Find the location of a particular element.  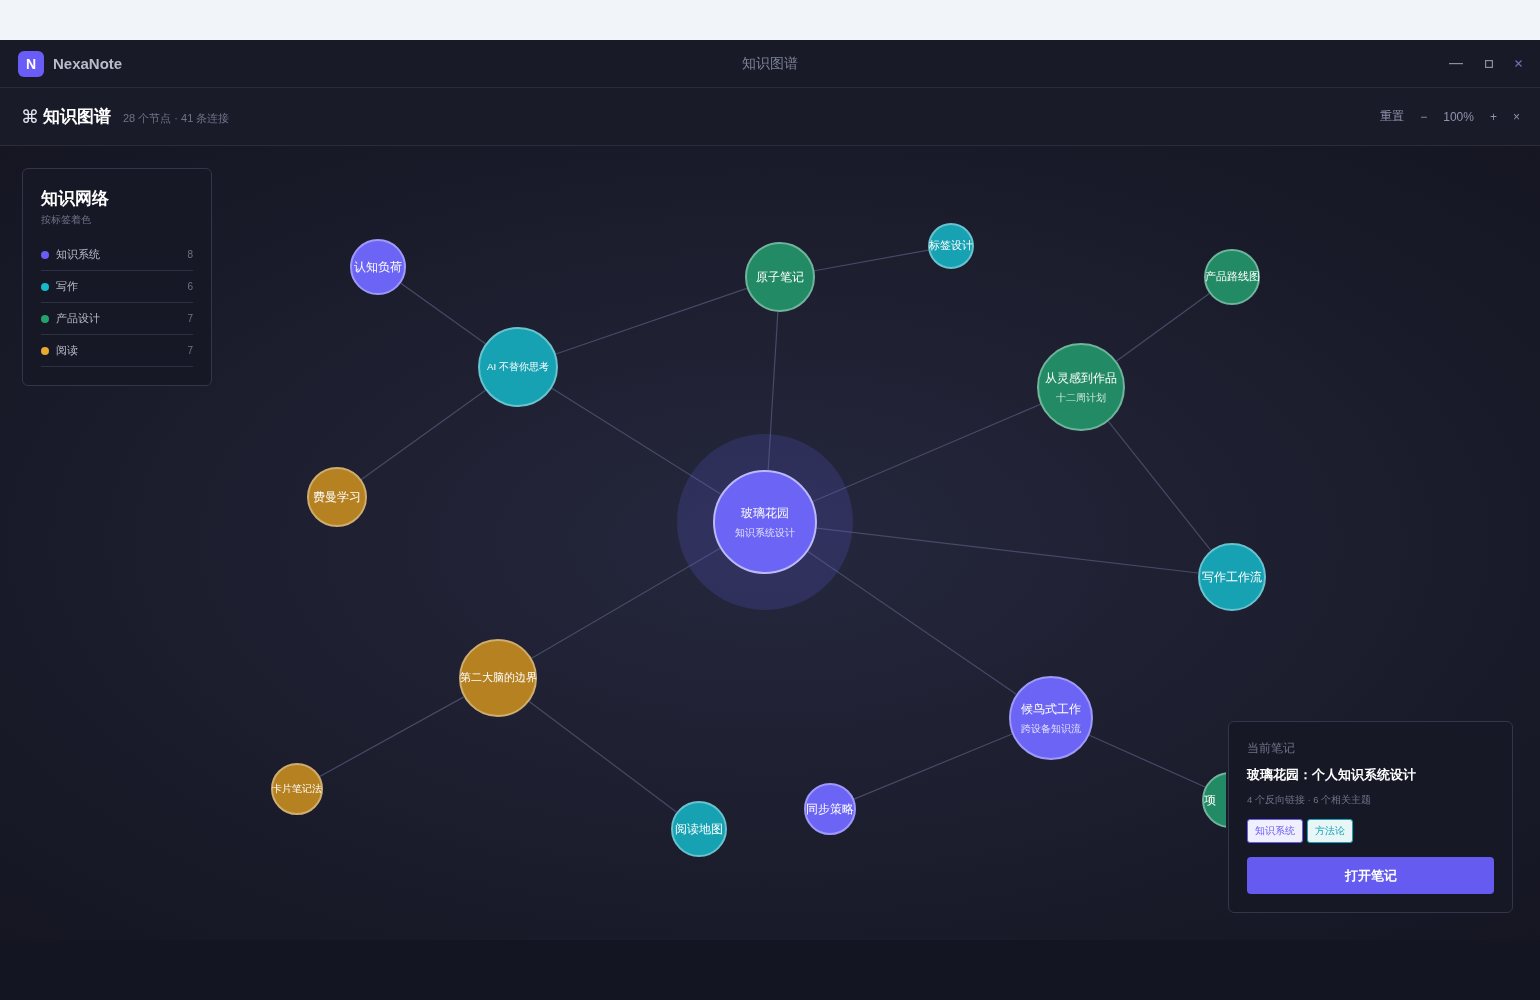

node-label: 玻璃花园 is located at coordinates (765, 513).